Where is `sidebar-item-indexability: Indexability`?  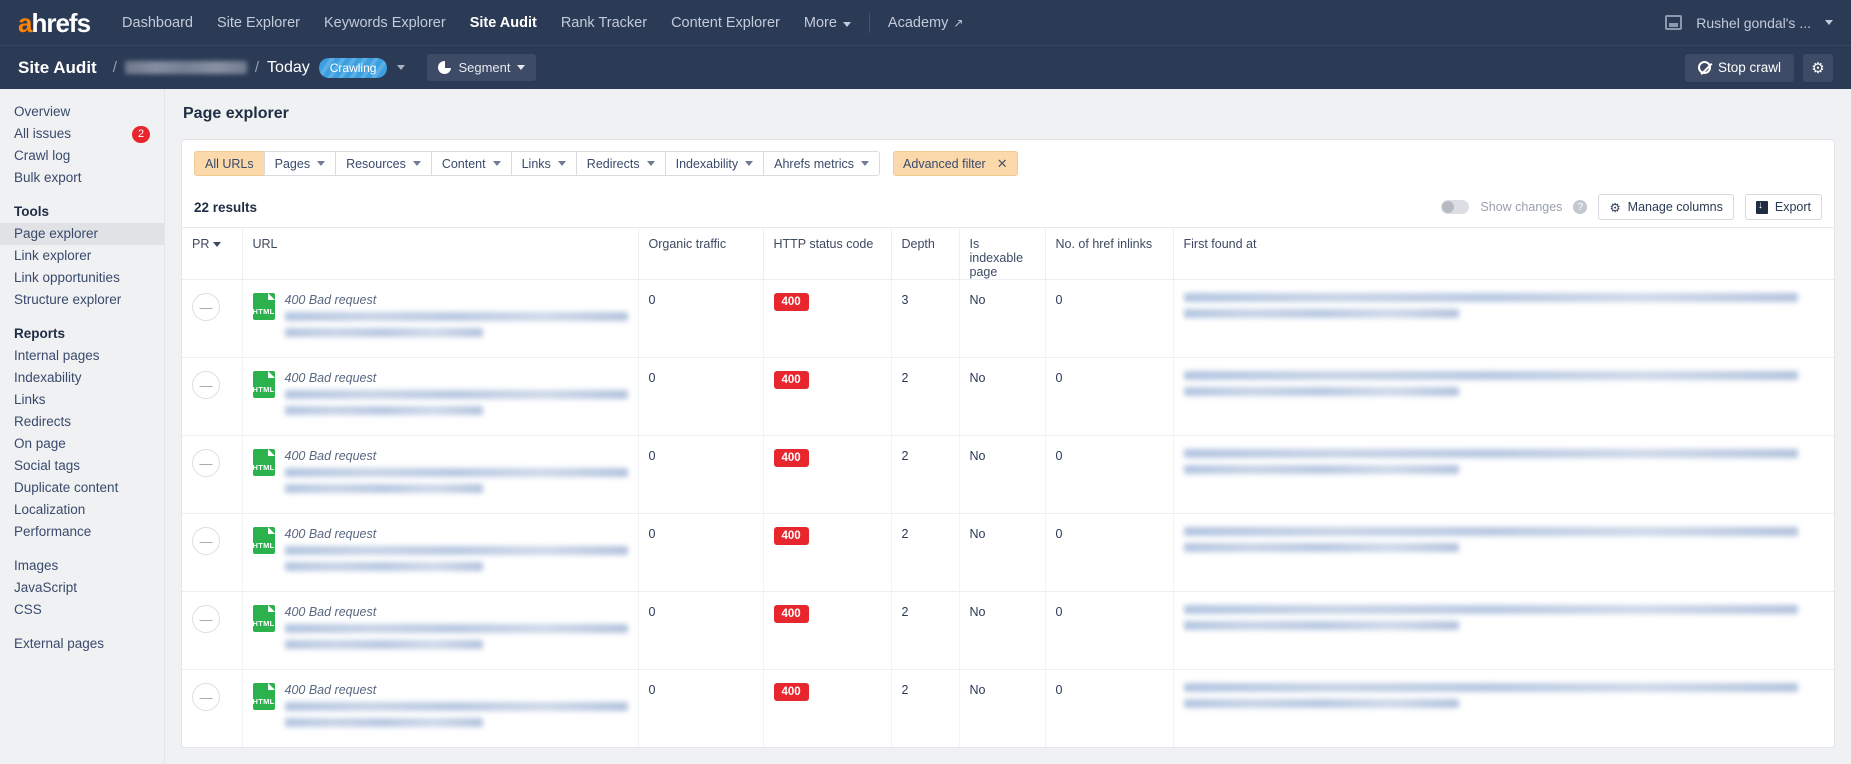
sidebar-item-indexability: Indexability is located at coordinates (82, 378).